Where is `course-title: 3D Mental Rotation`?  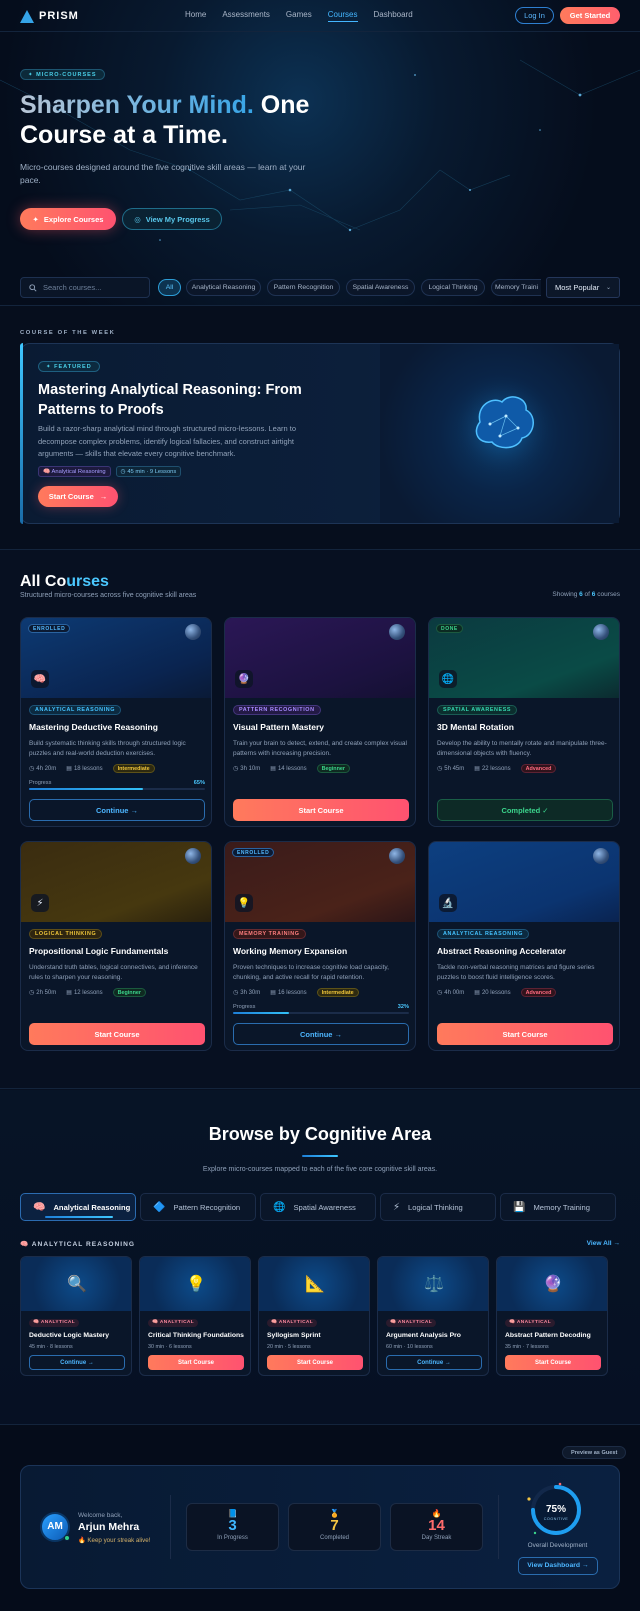 course-title: 3D Mental Rotation is located at coordinates (475, 727).